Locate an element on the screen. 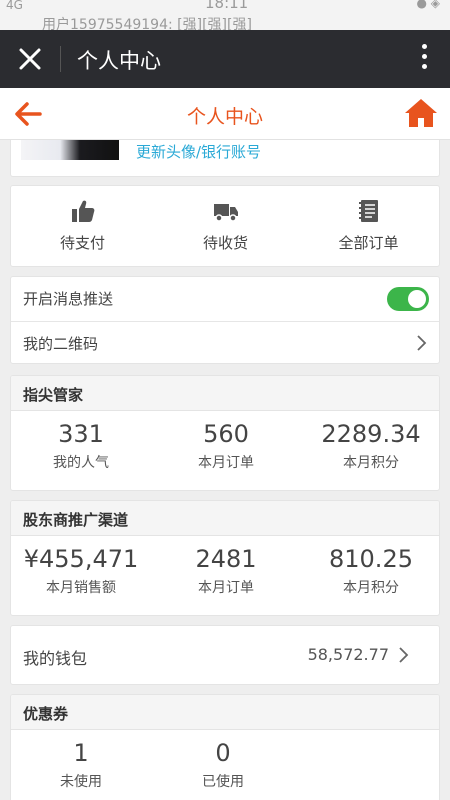  stat-value: 810.25 is located at coordinates (371, 559).